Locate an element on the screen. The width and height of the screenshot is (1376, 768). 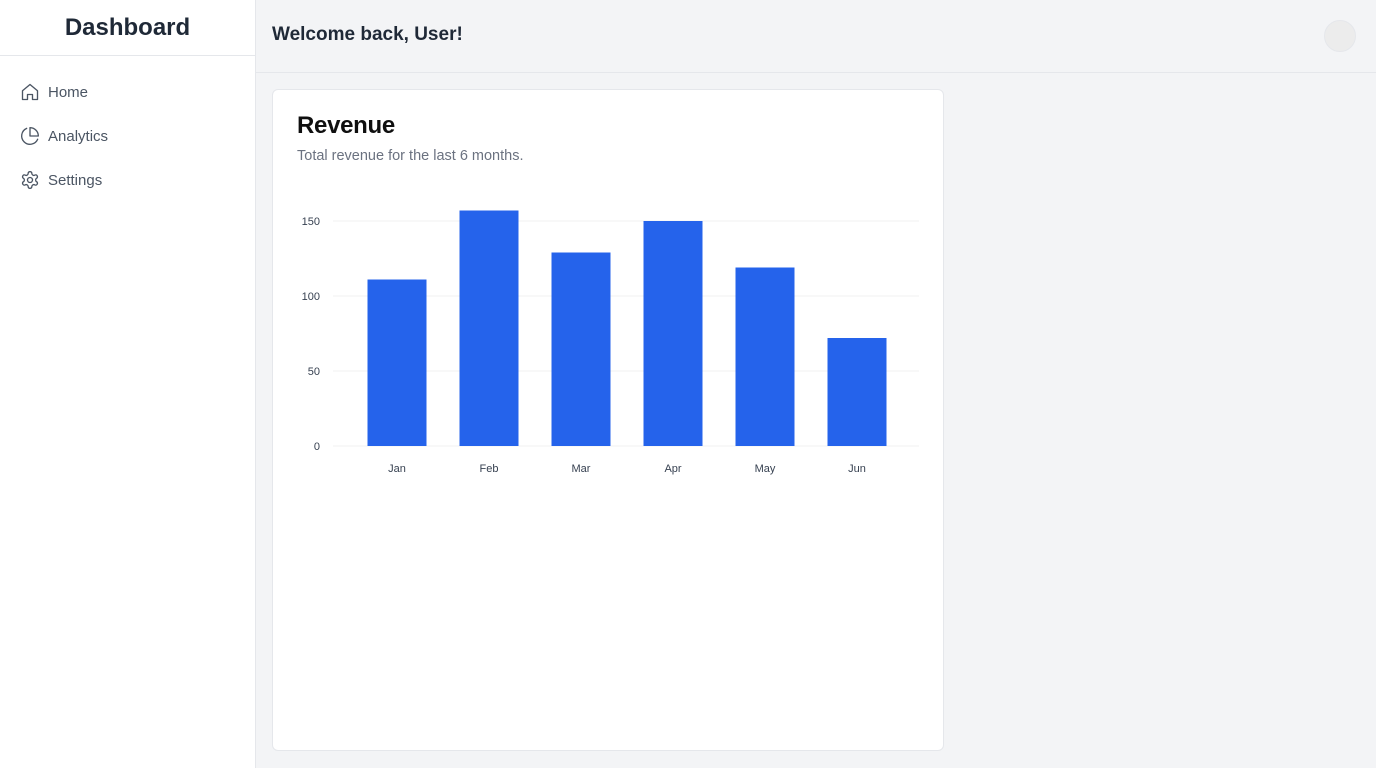
bar-may is located at coordinates (765, 357).